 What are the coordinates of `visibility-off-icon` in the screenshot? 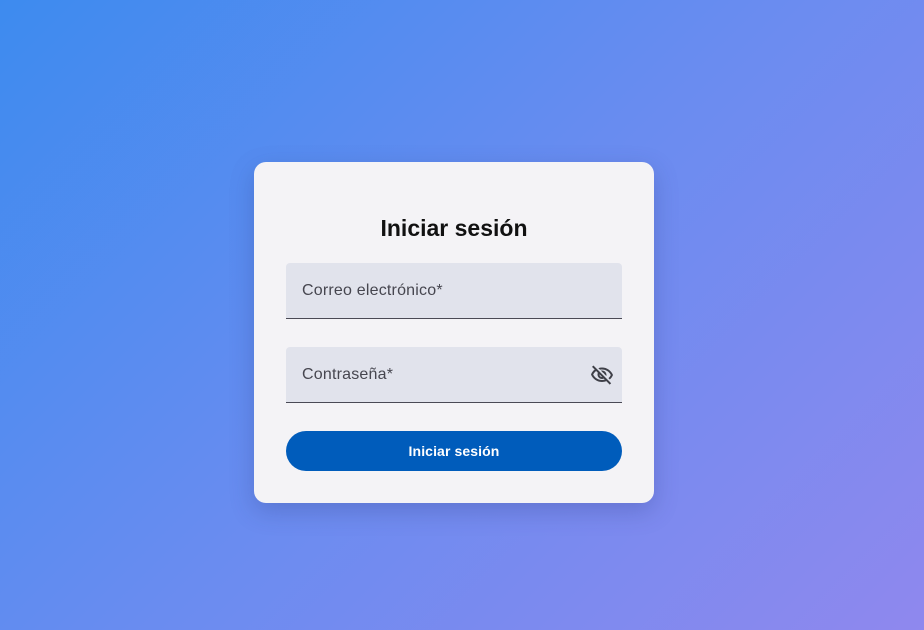 It's located at (602, 375).